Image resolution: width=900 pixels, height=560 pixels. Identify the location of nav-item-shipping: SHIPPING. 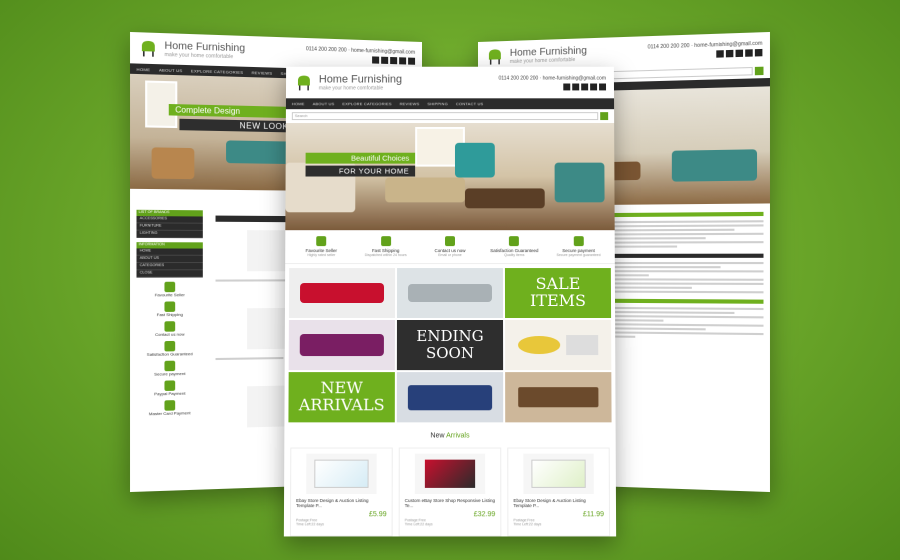
(437, 103).